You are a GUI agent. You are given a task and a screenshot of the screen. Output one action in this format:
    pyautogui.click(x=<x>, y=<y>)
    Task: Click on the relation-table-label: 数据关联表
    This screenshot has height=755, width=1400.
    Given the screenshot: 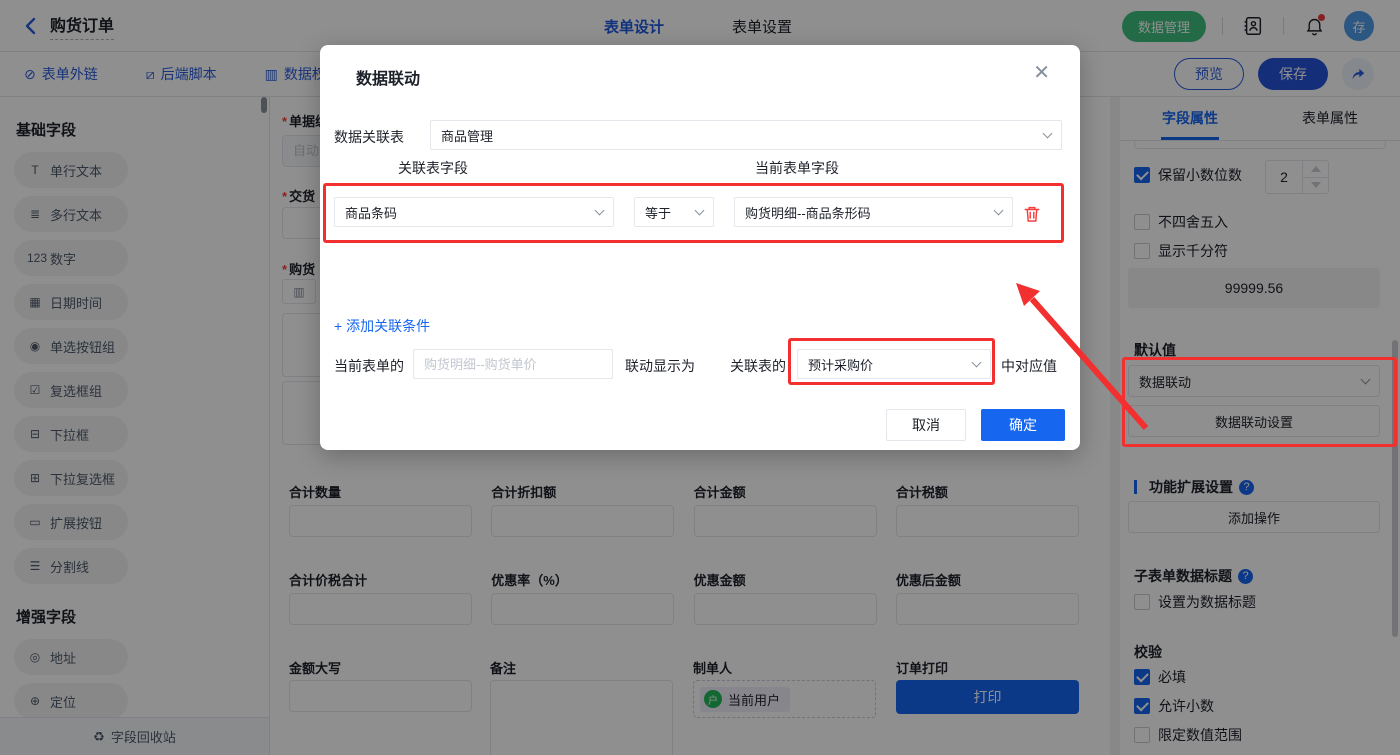 What is the action you would take?
    pyautogui.click(x=369, y=137)
    